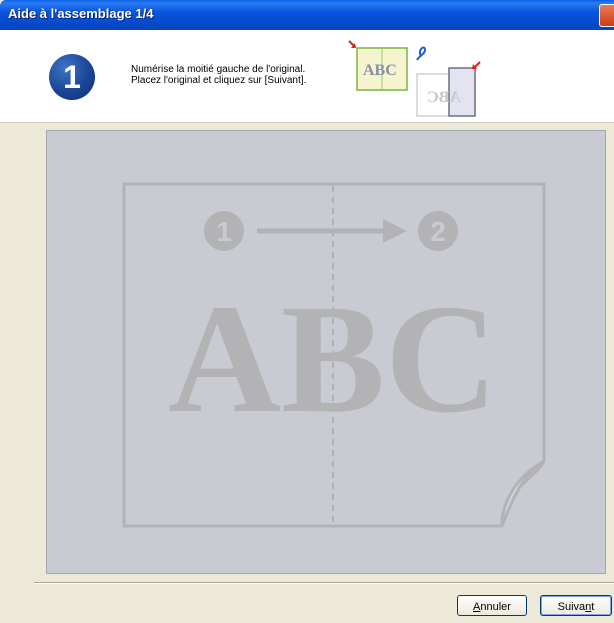  Describe the element at coordinates (307, 15) in the screenshot. I see `title-bar: Aide à l'assemblage 1/4` at that location.